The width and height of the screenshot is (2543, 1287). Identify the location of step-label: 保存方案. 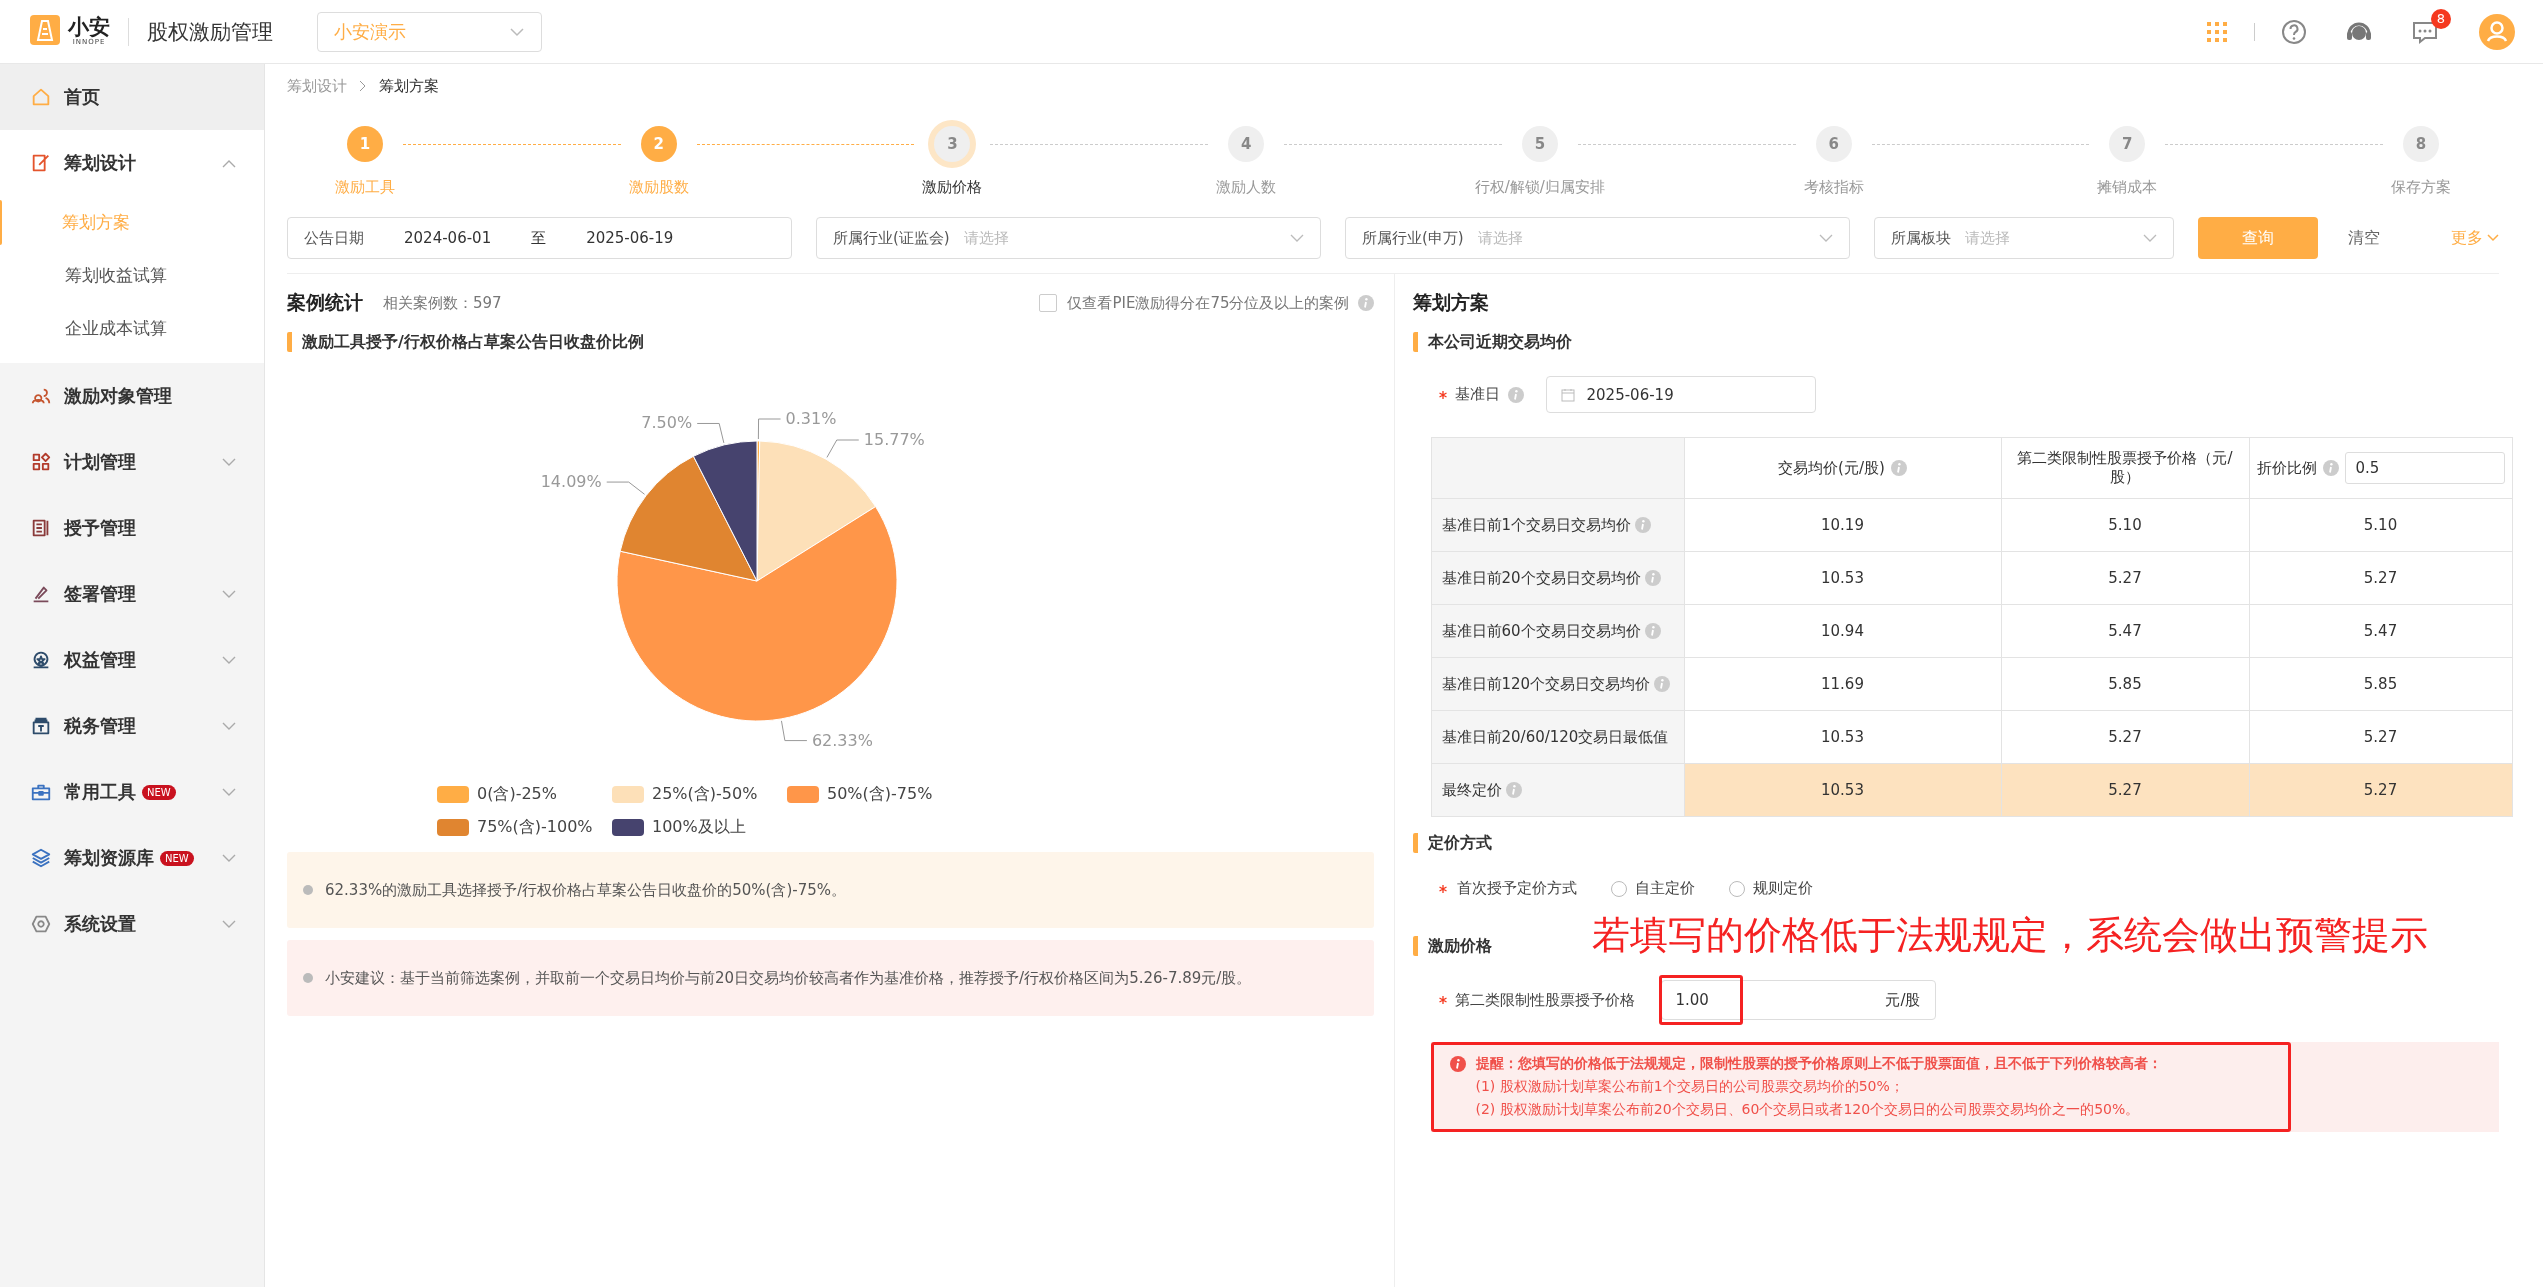
(2421, 187).